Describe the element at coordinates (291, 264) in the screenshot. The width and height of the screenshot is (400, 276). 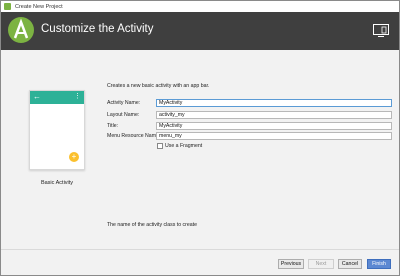
I see `previous-button: Previous` at that location.